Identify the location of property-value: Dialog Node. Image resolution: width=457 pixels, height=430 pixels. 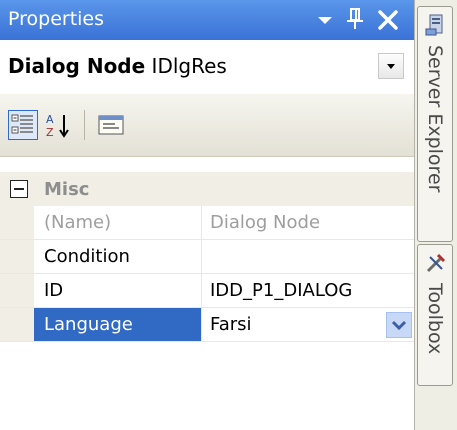
(265, 222).